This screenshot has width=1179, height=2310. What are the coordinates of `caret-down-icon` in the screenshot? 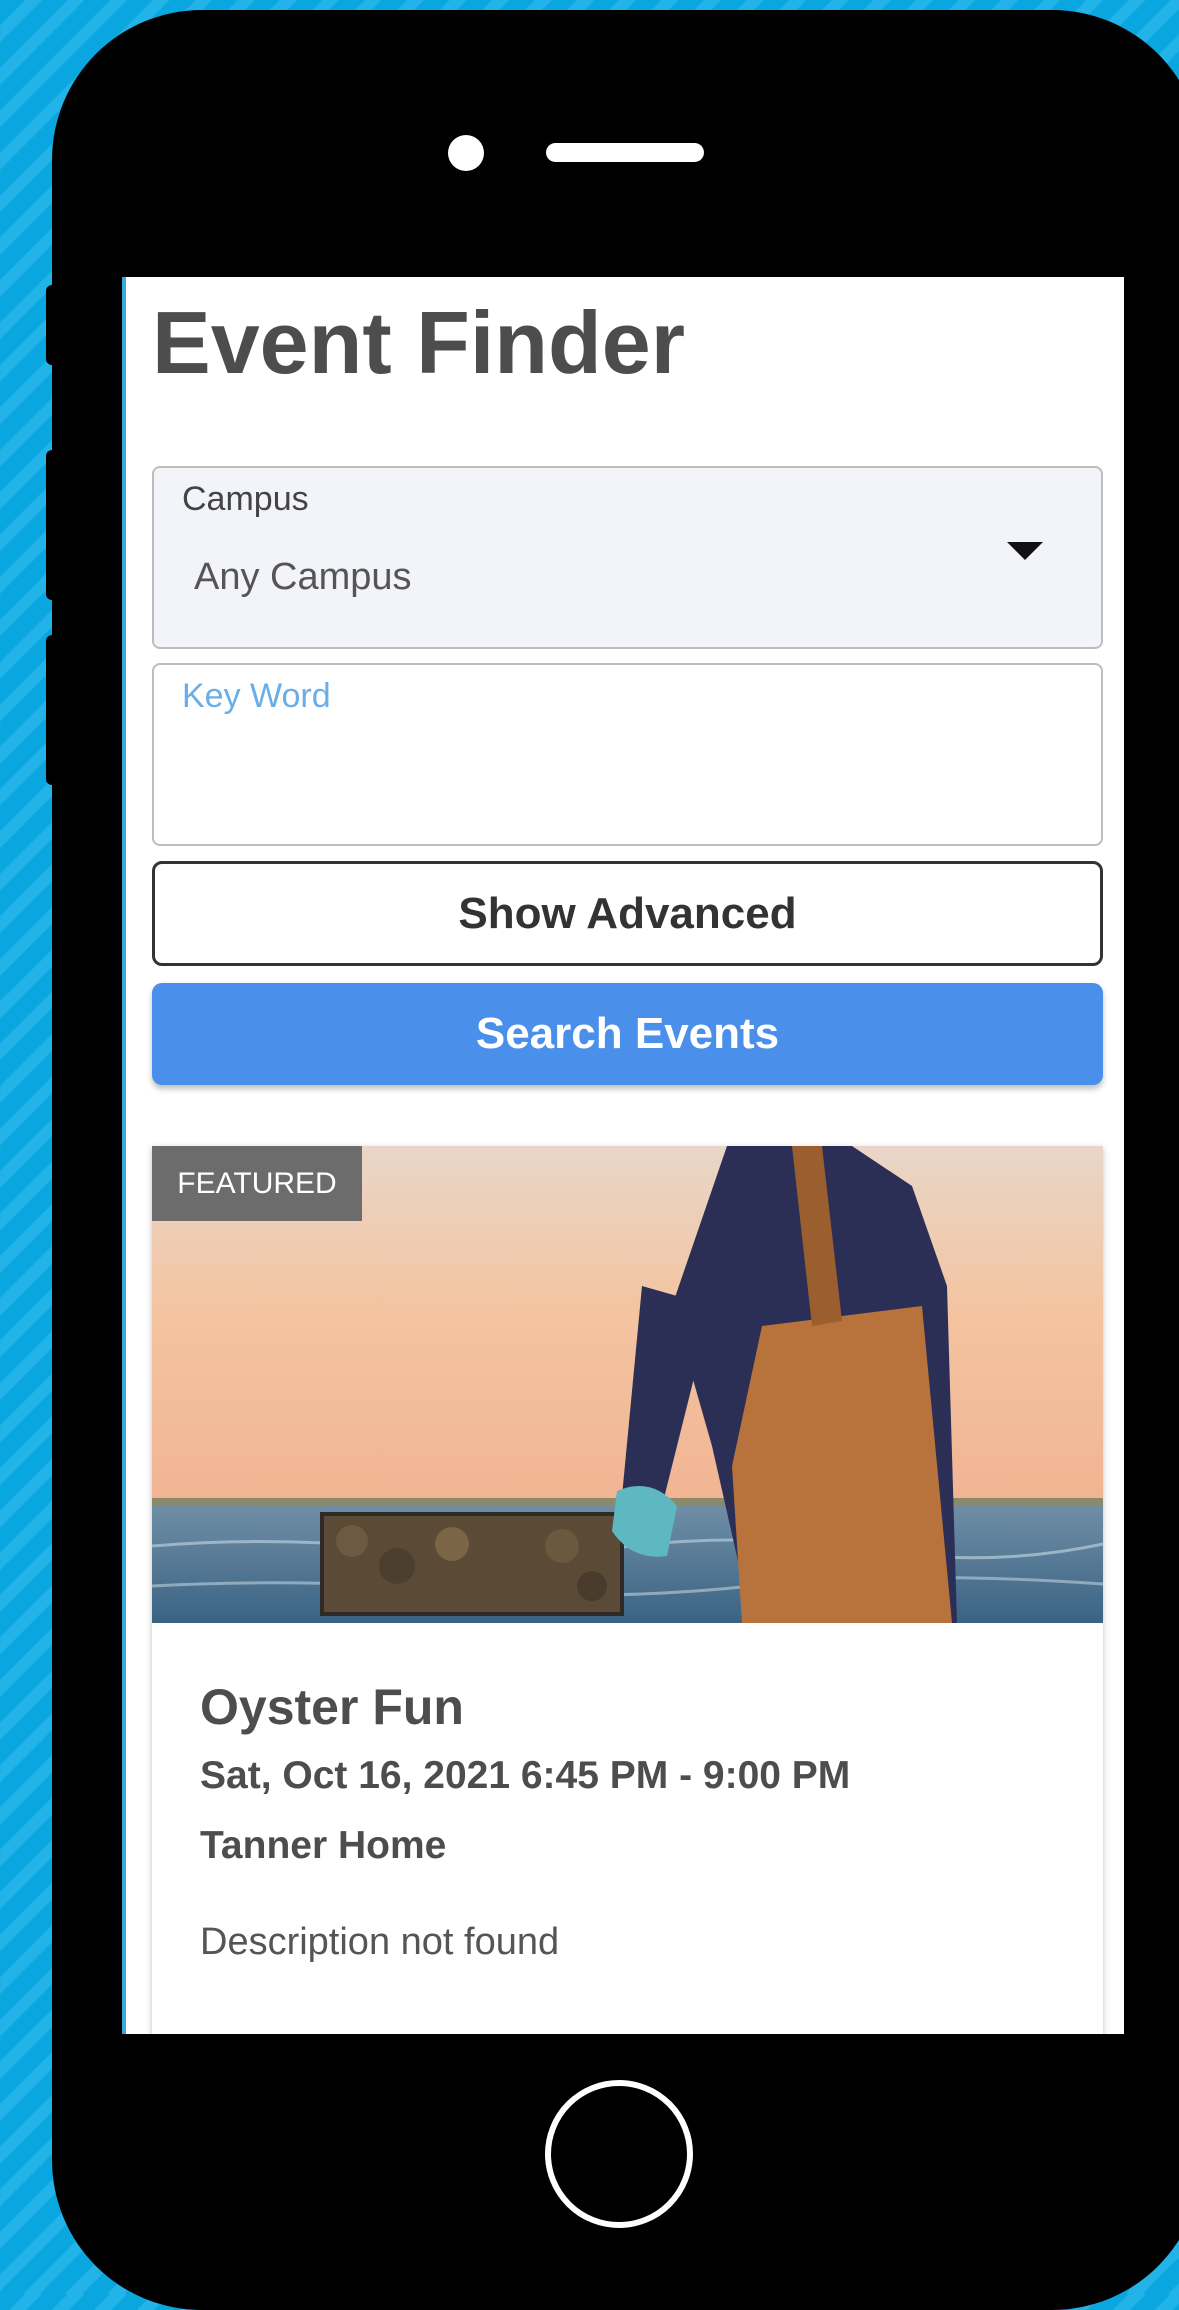 It's located at (1025, 551).